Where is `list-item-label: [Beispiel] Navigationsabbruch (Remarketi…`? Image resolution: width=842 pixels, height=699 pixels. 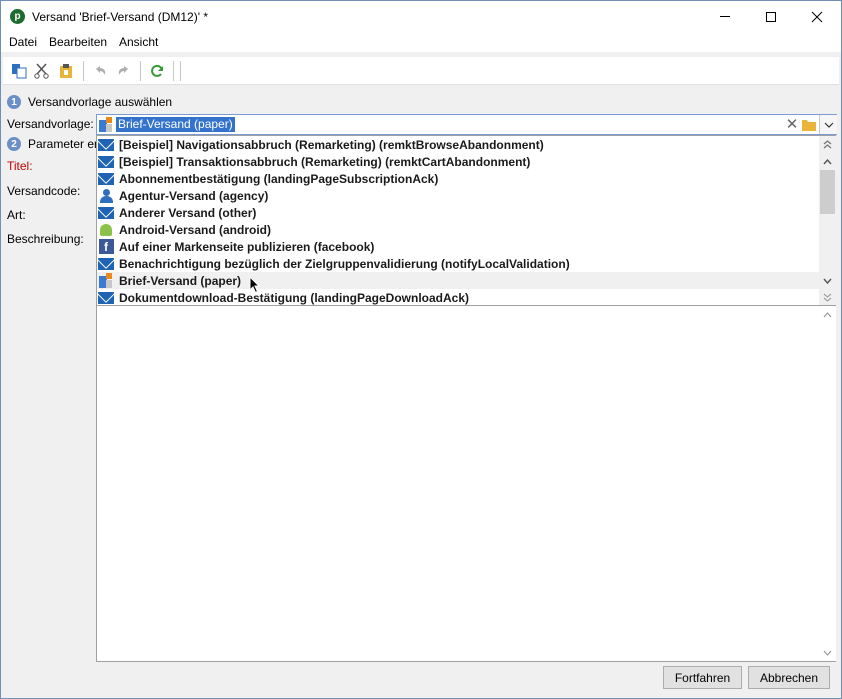 list-item-label: [Beispiel] Navigationsabbruch (Remarketi… is located at coordinates (331, 144).